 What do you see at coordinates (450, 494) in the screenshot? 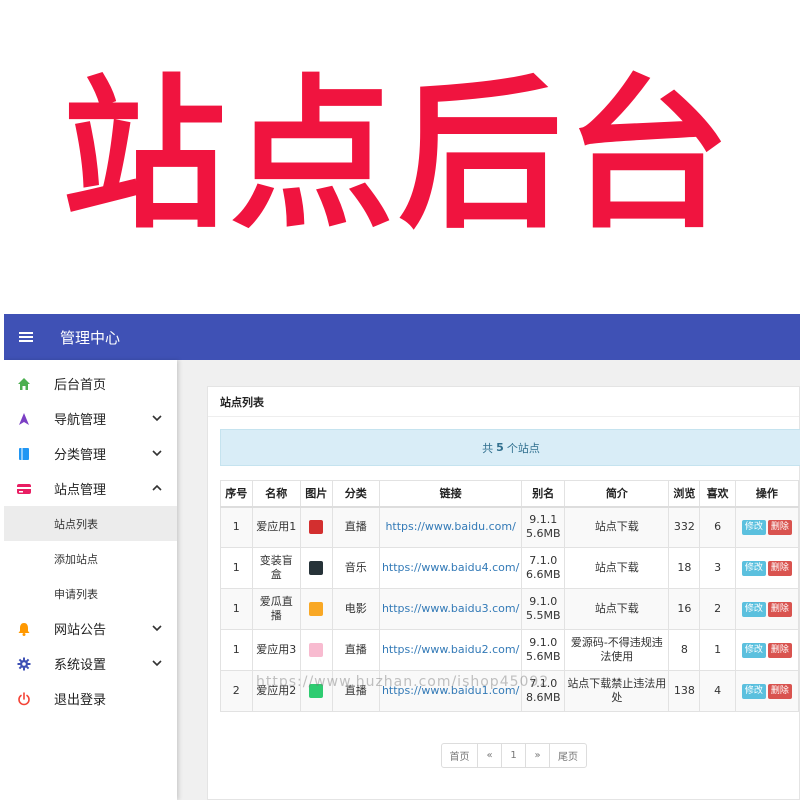
I see `column-header: 链接` at bounding box center [450, 494].